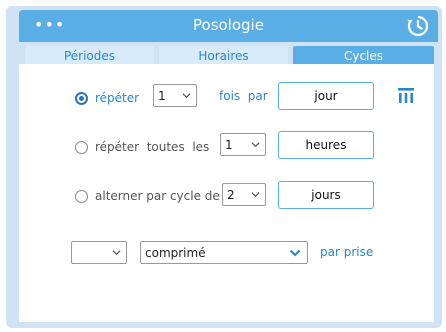 This screenshot has width=446, height=332. I want to click on cycle-length-select: 2, so click(244, 194).